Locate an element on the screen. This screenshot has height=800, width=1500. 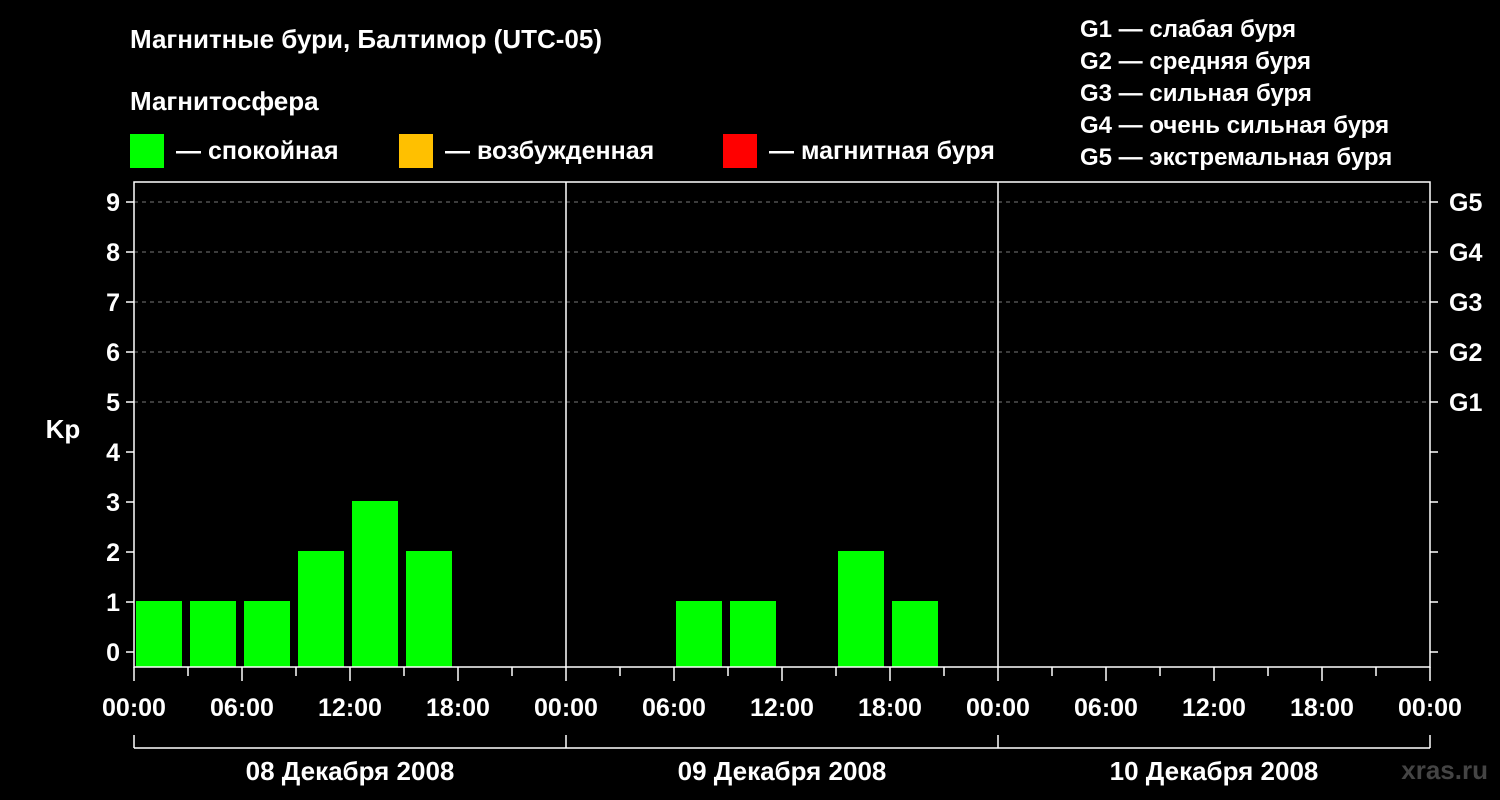
y-tick-label: 7 is located at coordinates (113, 303).